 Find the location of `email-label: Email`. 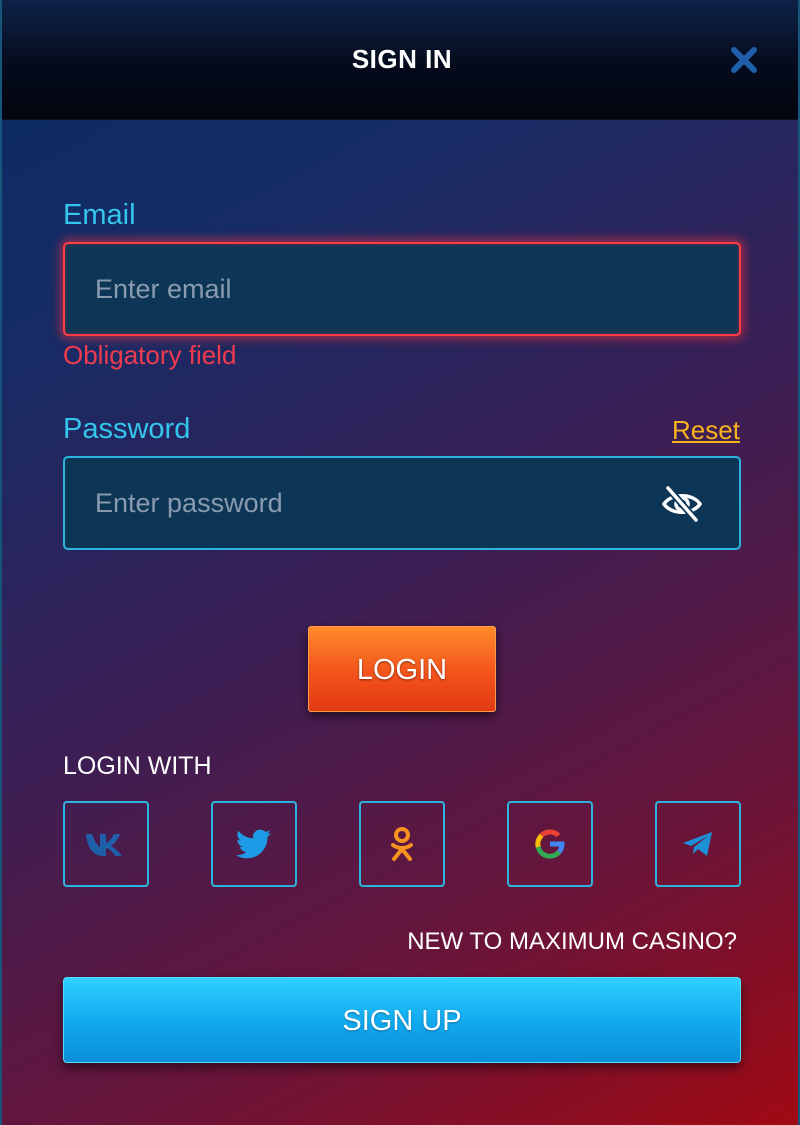

email-label: Email is located at coordinates (99, 215).